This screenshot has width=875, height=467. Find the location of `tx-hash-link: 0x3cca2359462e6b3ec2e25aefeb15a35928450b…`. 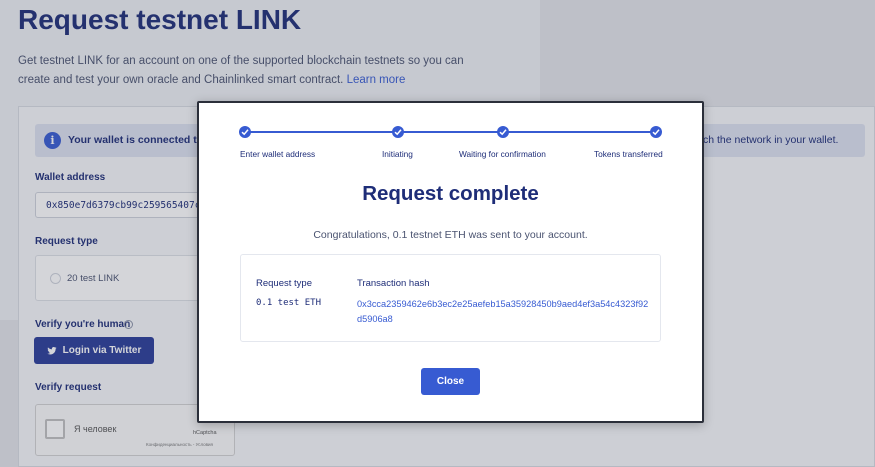

tx-hash-link: 0x3cca2359462e6b3ec2e25aefeb15a35928450b… is located at coordinates (504, 312).